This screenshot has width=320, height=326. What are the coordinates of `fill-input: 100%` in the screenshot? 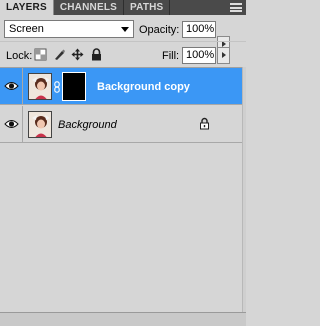 It's located at (199, 55).